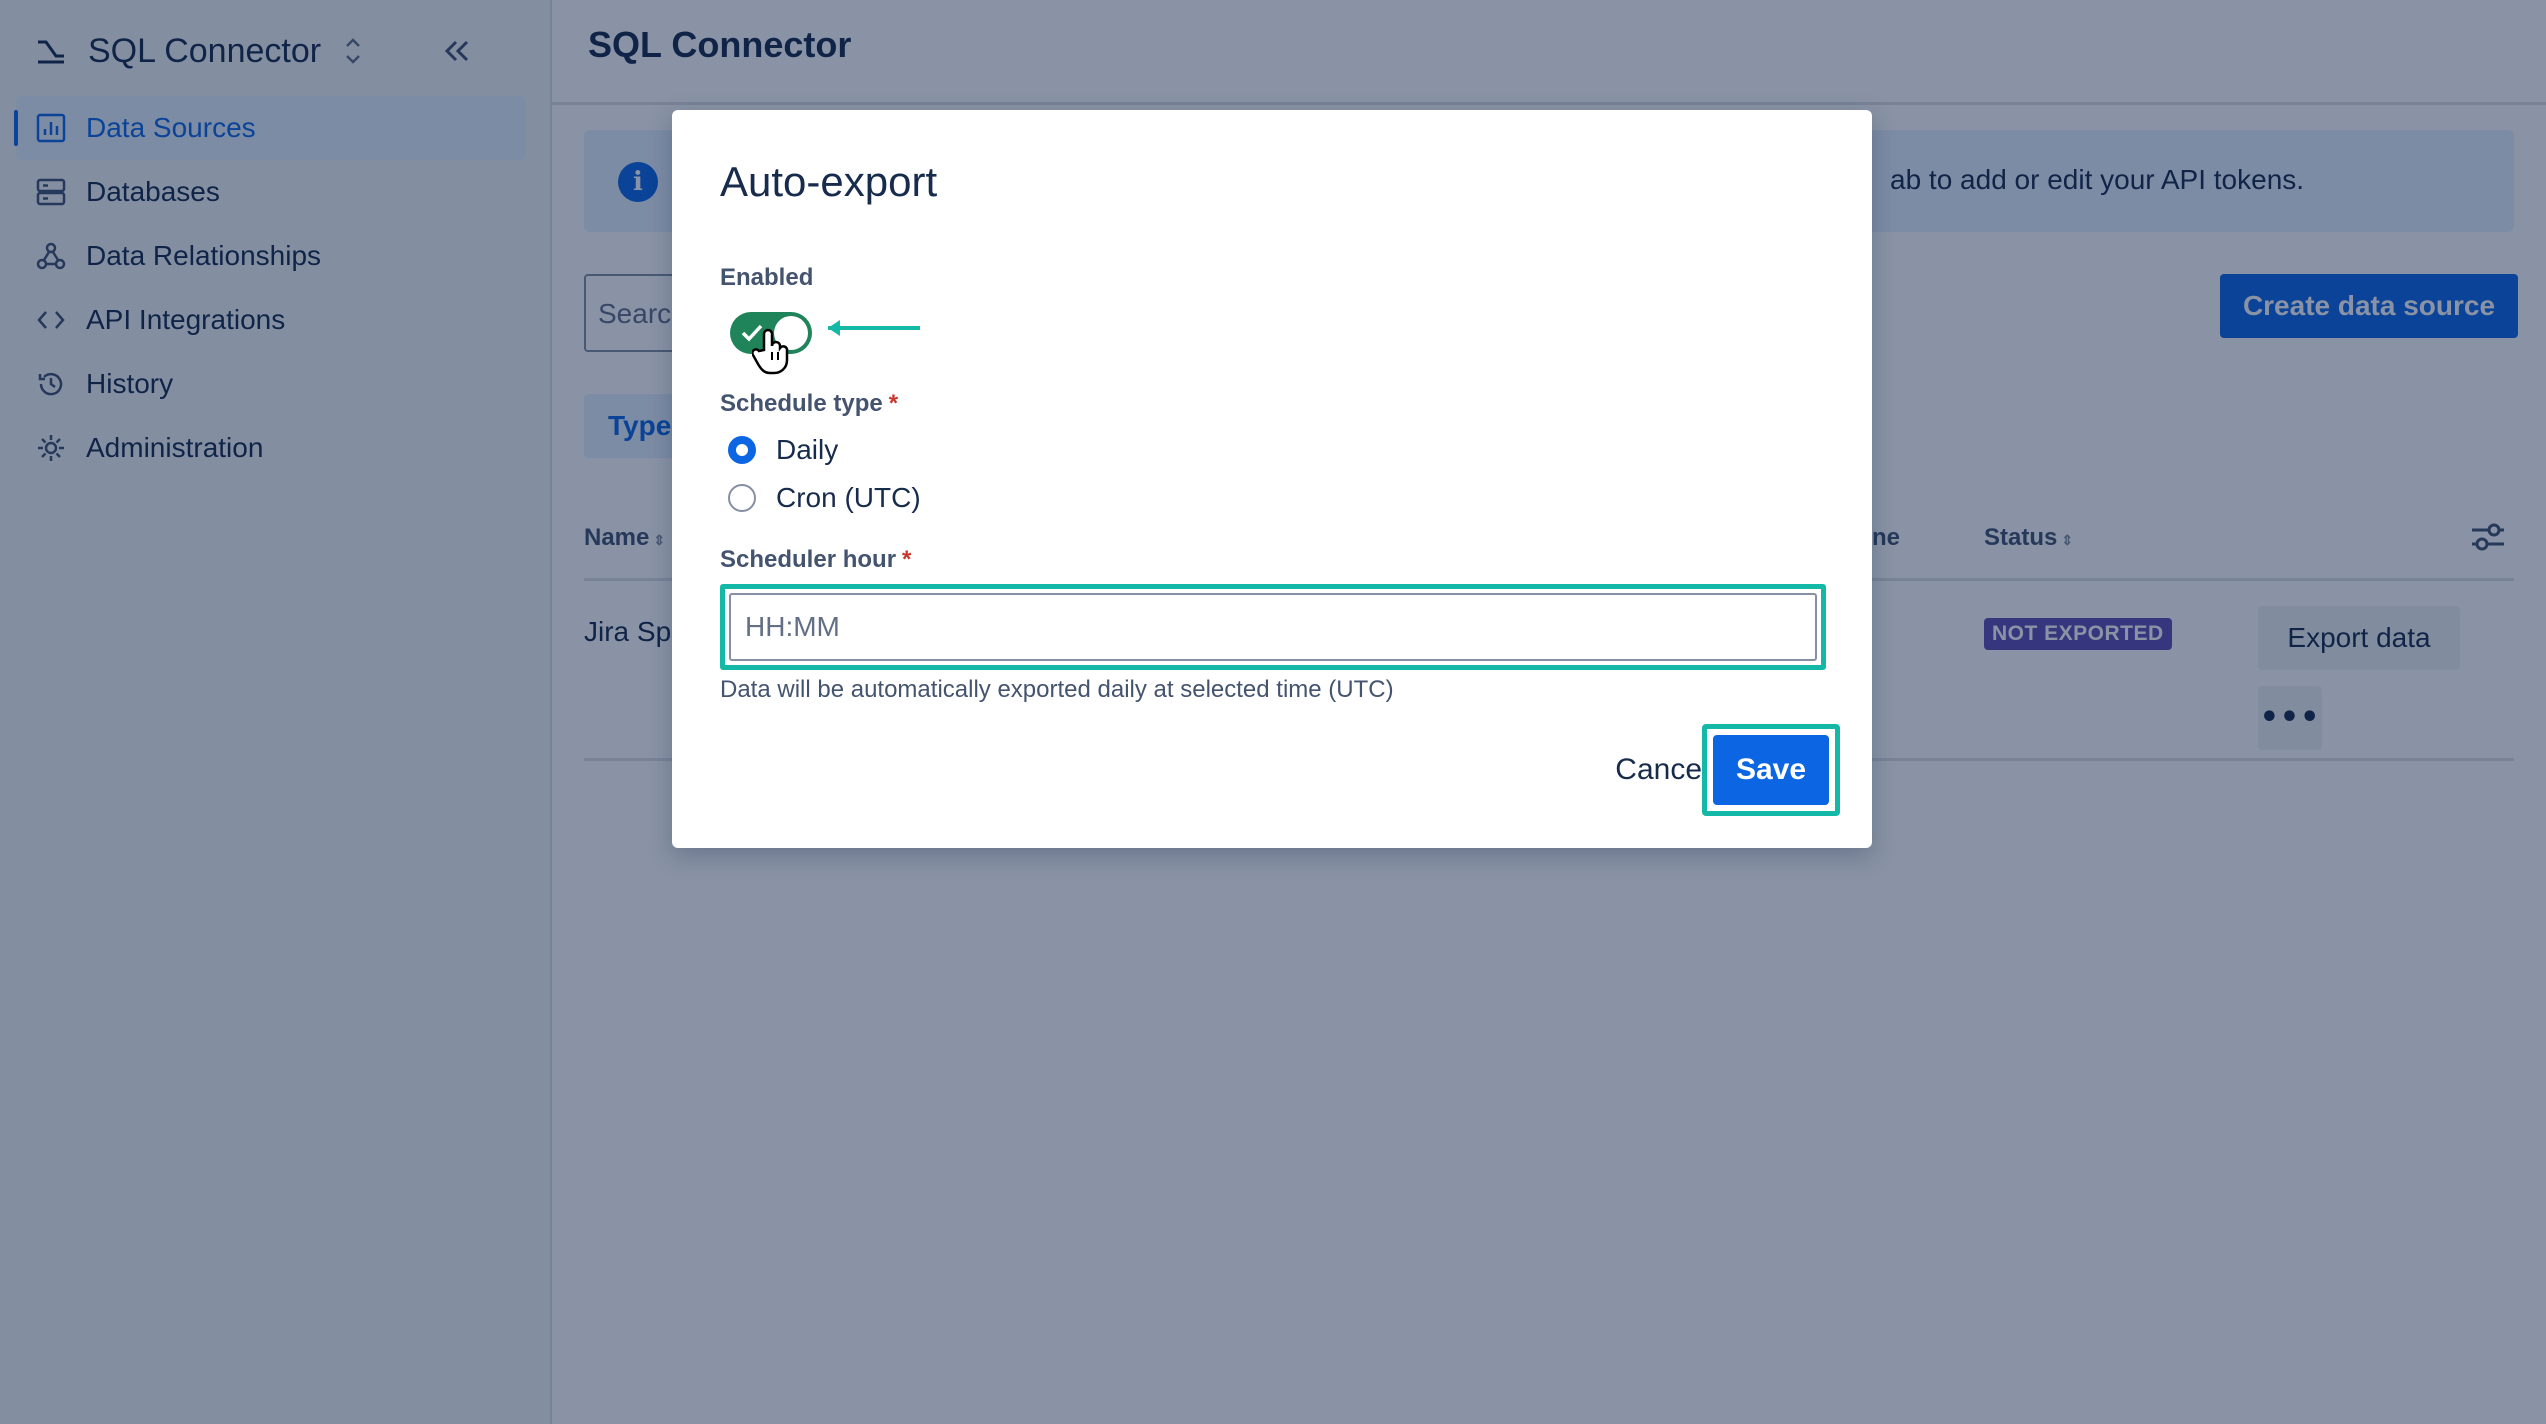 This screenshot has height=1424, width=2546. I want to click on save-button-highlight: Save, so click(1771, 770).